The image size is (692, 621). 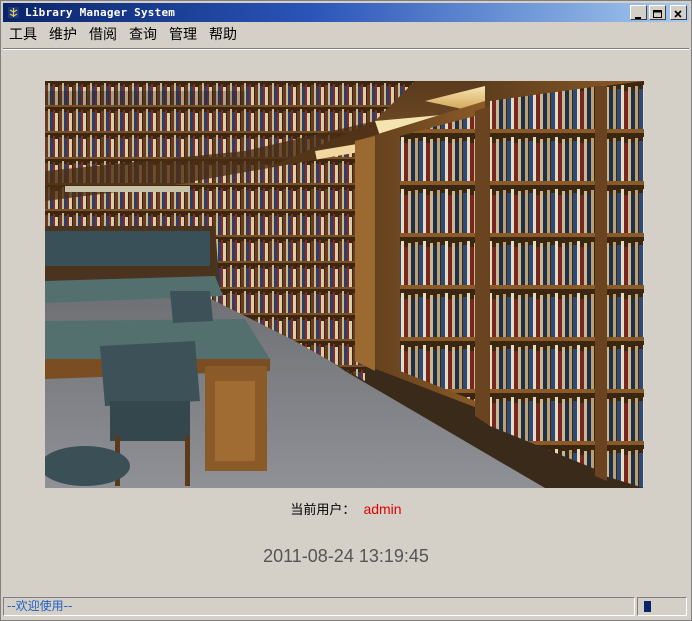 What do you see at coordinates (143, 35) in the screenshot?
I see `menu-item-query: 查询` at bounding box center [143, 35].